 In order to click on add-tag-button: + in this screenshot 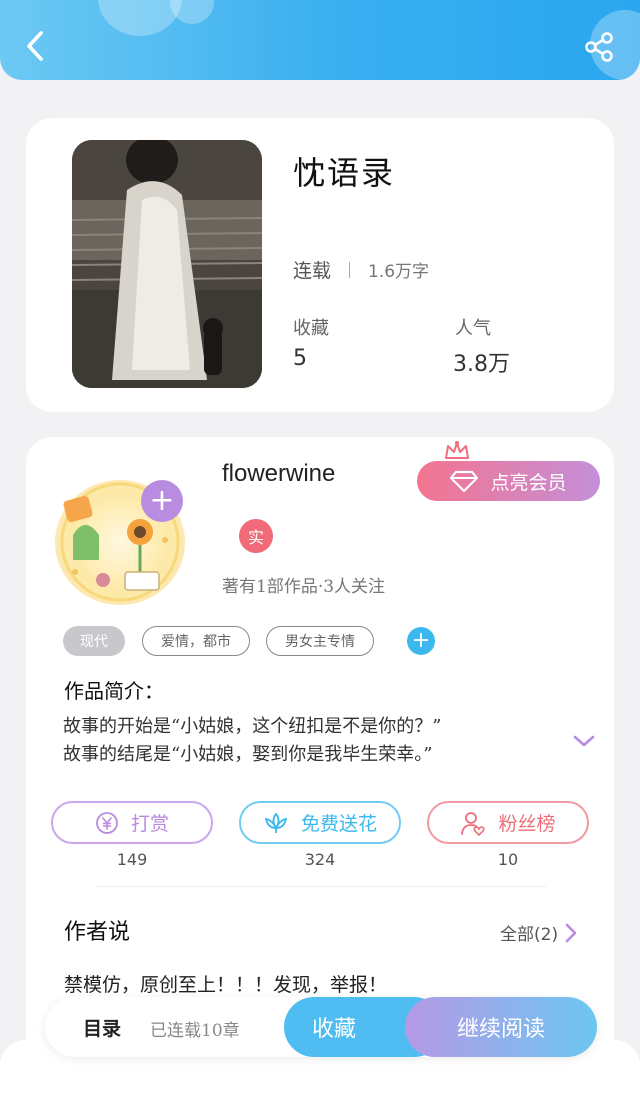, I will do `click(421, 641)`.